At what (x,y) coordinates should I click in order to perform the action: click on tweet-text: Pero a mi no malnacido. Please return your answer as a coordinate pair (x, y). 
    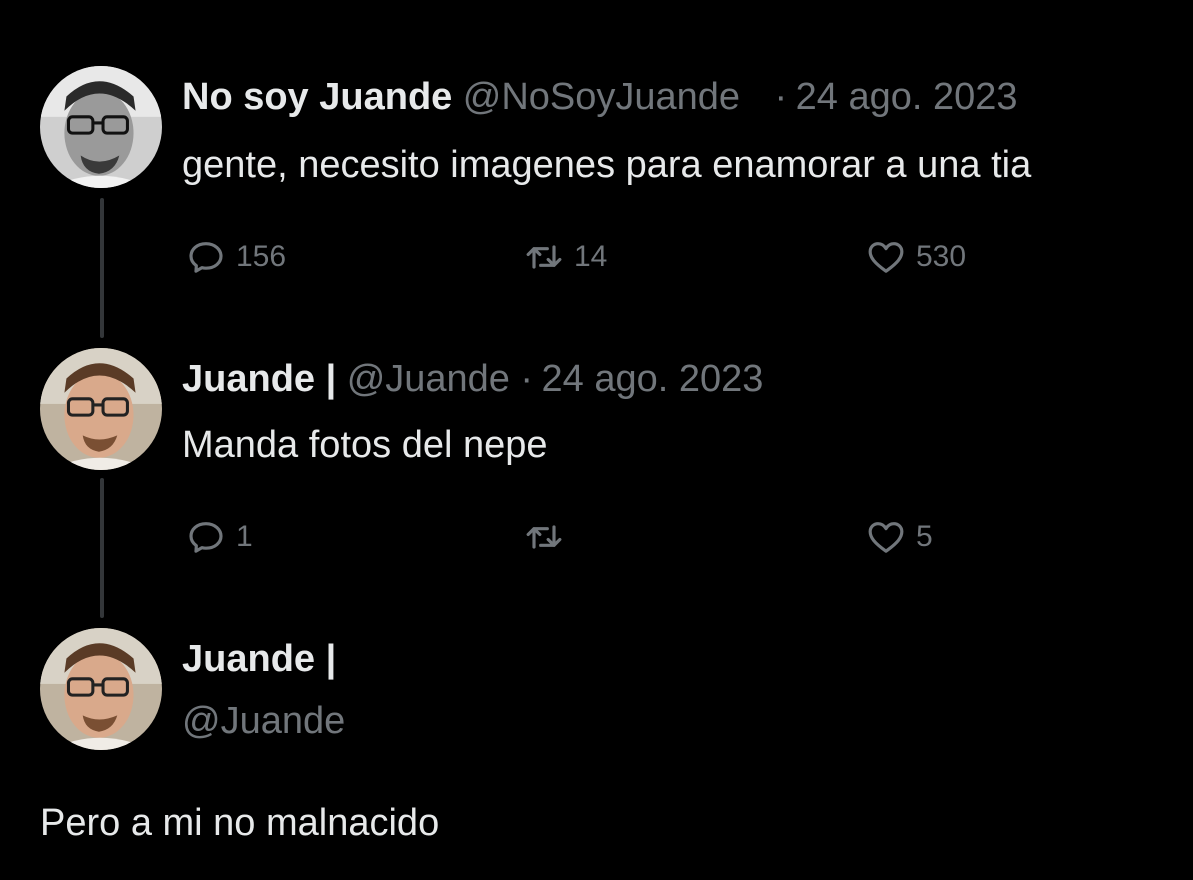
    Looking at the image, I should click on (240, 823).